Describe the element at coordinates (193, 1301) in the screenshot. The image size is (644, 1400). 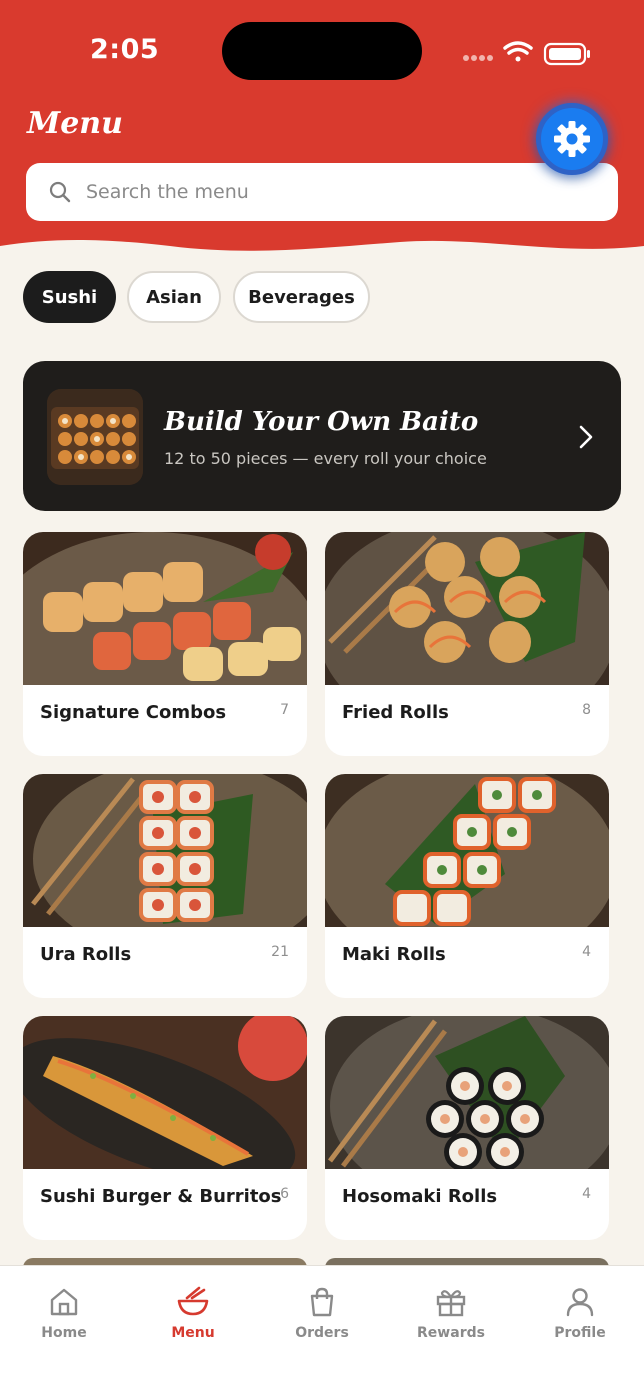
I see `bowl-icon` at that location.